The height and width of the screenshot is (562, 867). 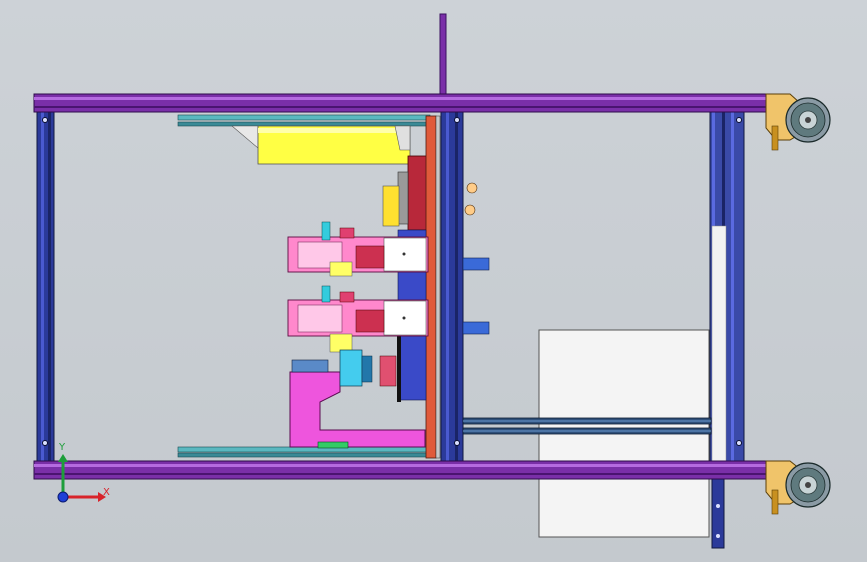 I want to click on axis-y-label: Y, so click(x=62, y=447).